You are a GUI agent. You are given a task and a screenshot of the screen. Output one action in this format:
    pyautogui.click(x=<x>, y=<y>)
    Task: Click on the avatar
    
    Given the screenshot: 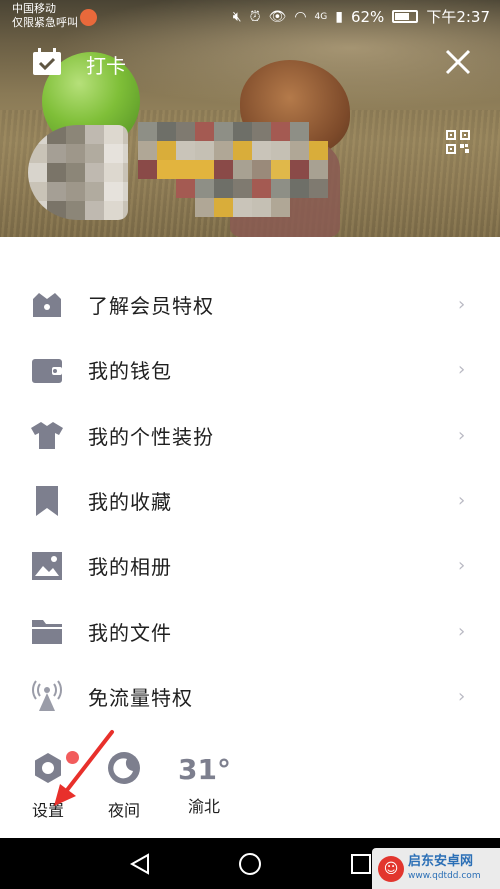 What is the action you would take?
    pyautogui.click(x=78, y=172)
    